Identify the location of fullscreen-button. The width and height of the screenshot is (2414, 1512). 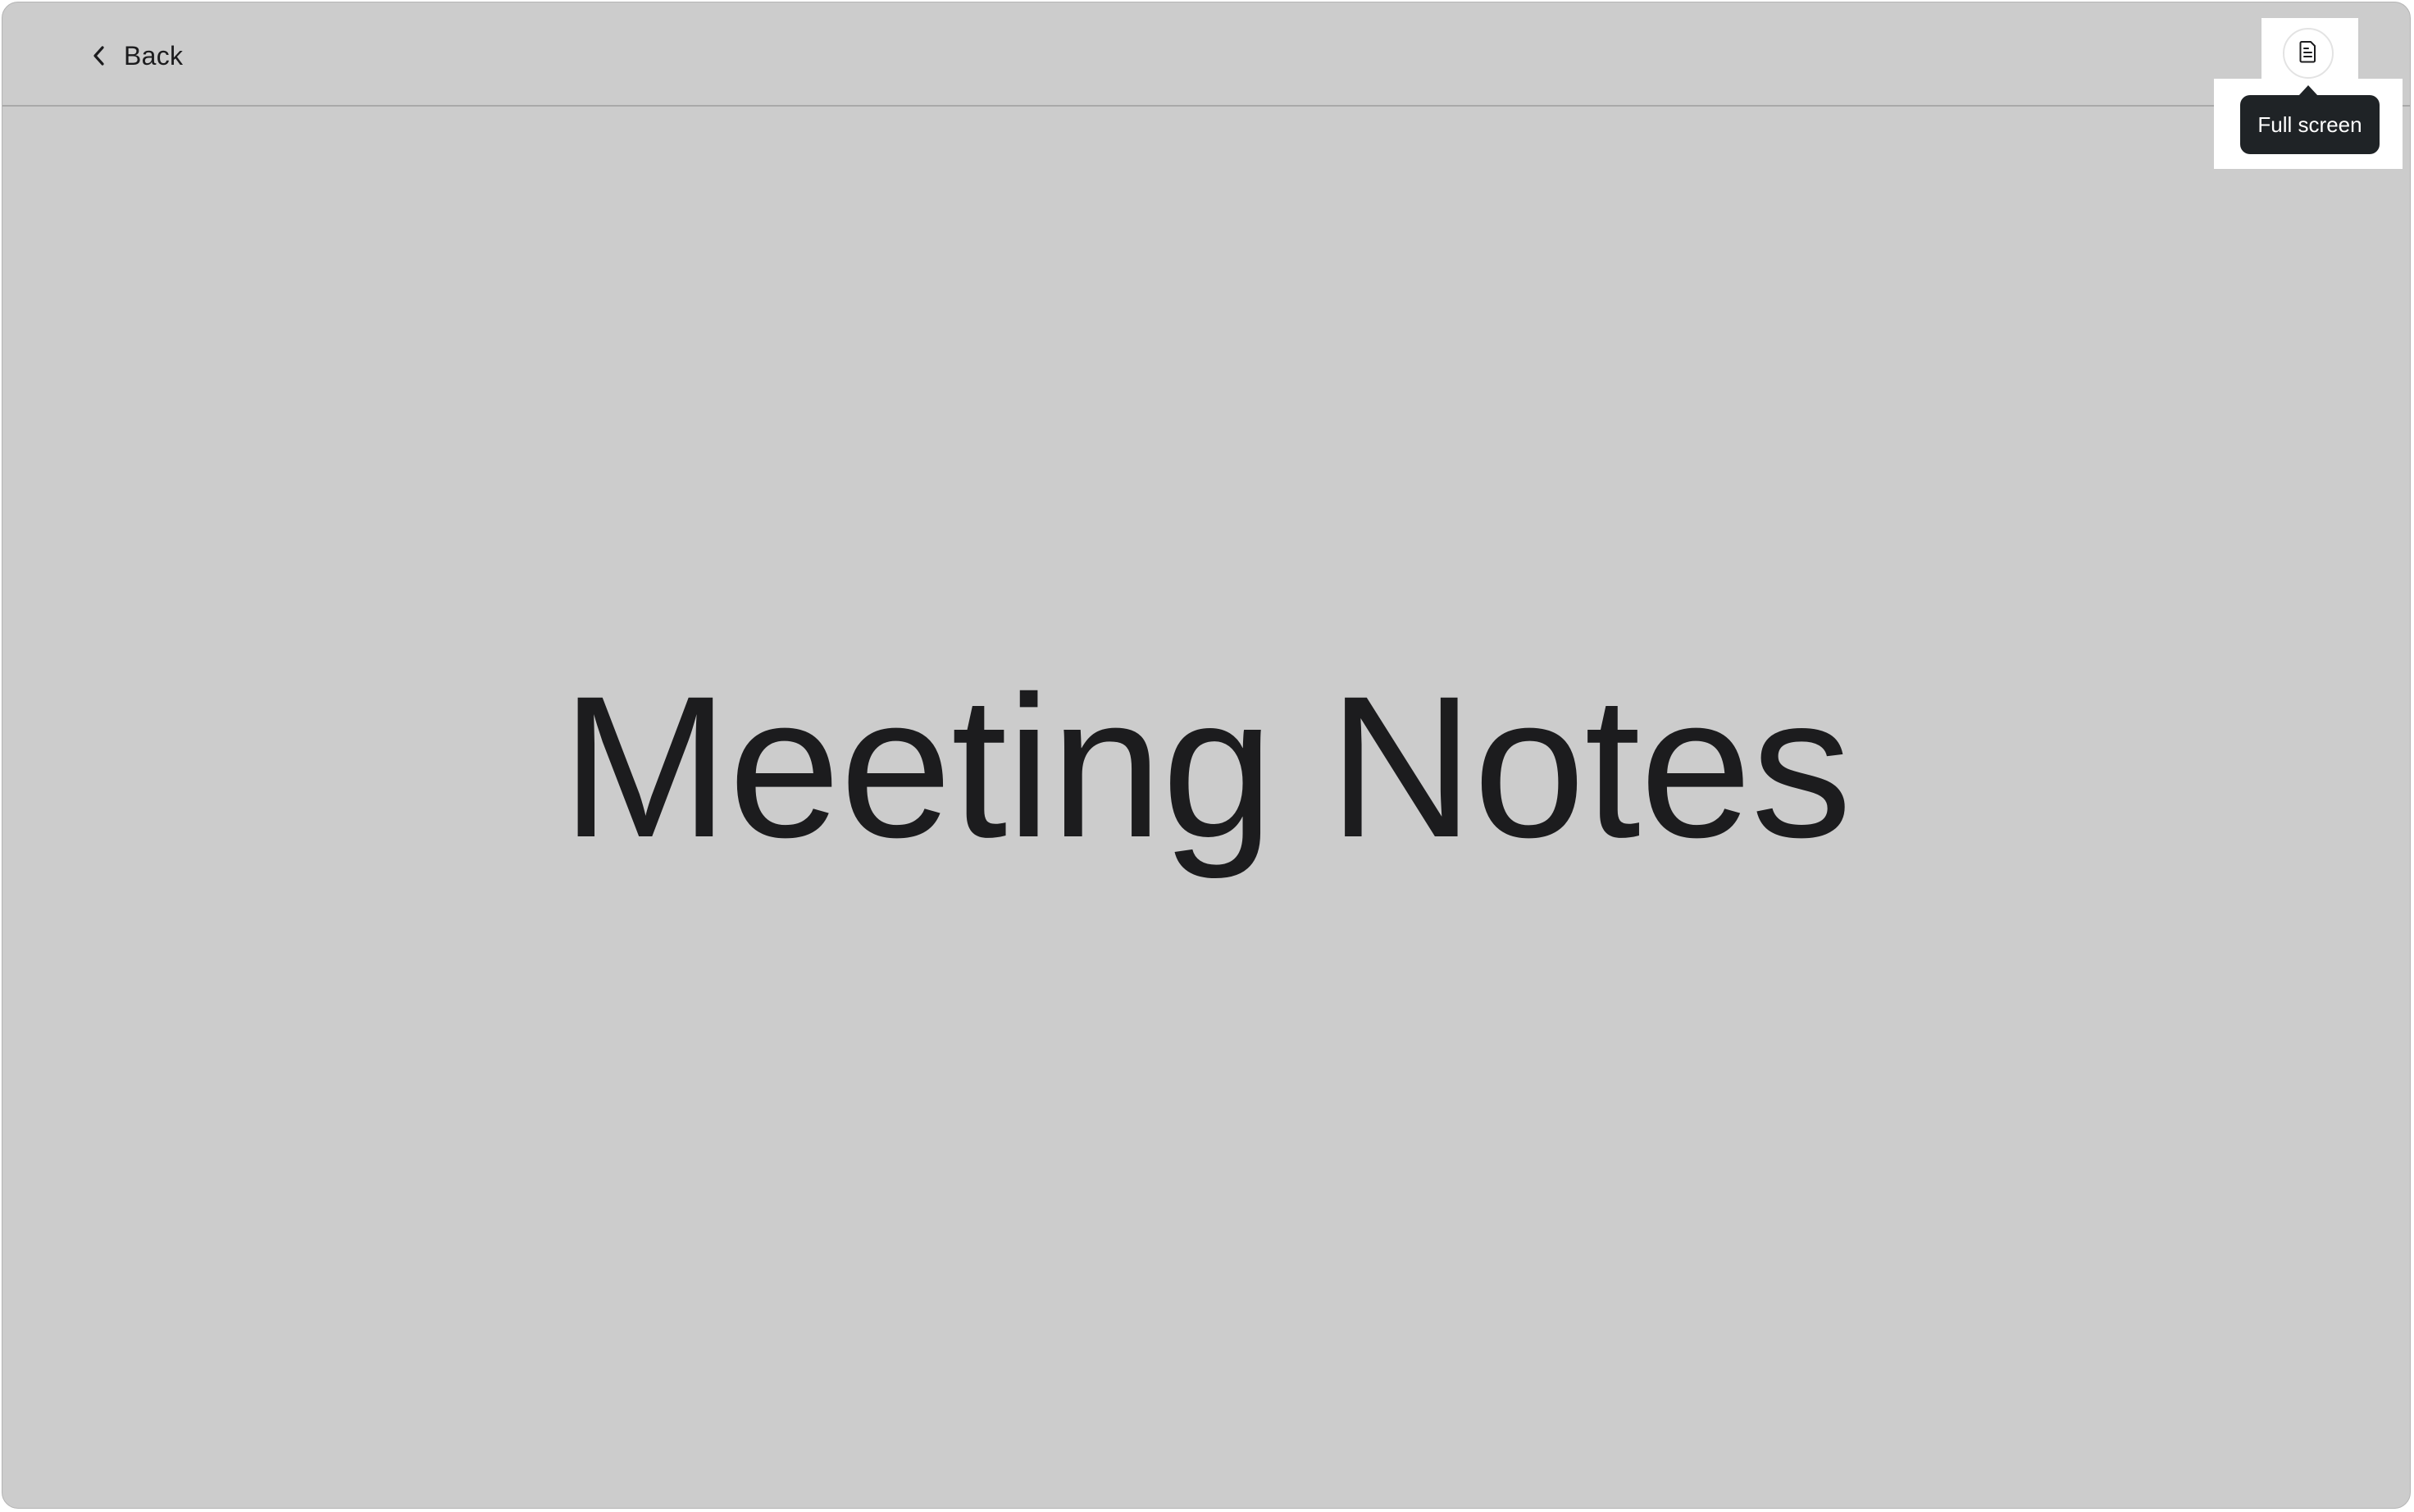
(2309, 53).